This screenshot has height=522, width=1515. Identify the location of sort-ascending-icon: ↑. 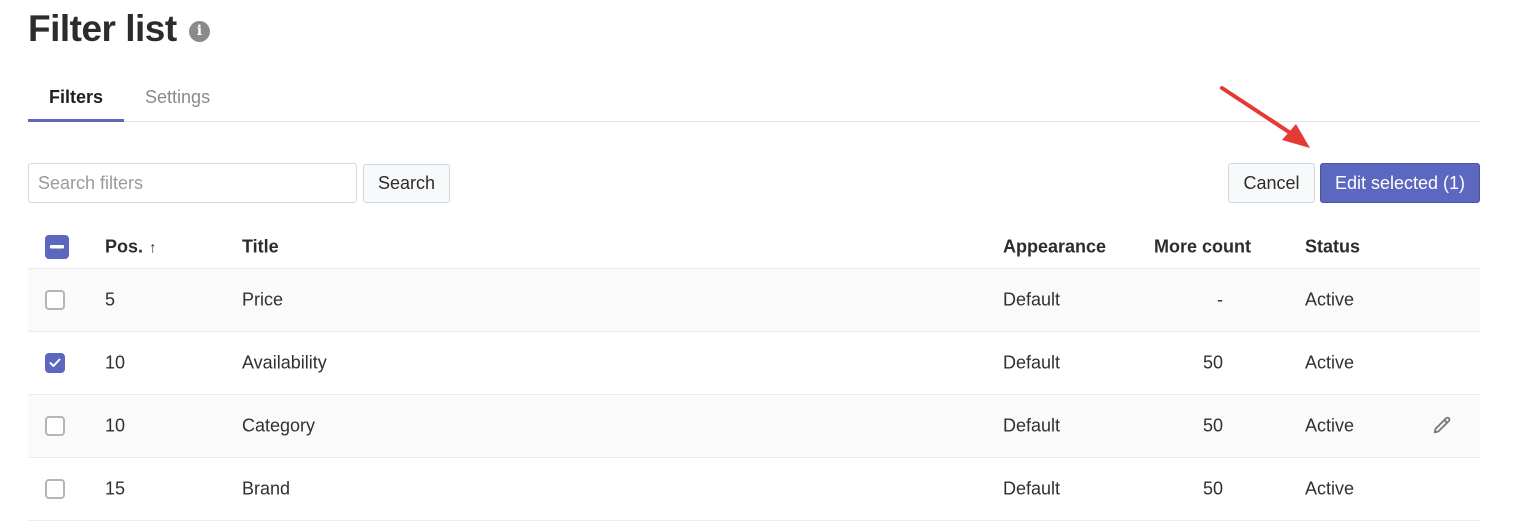
(153, 247).